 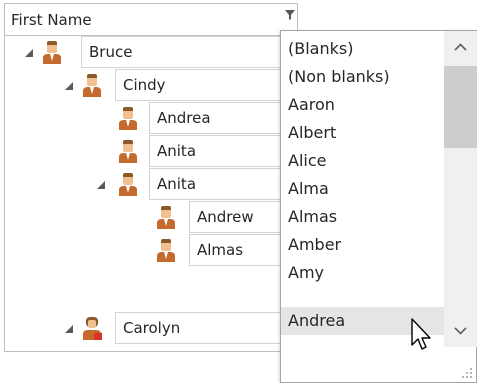 What do you see at coordinates (224, 118) in the screenshot?
I see `name-cell: Andrea` at bounding box center [224, 118].